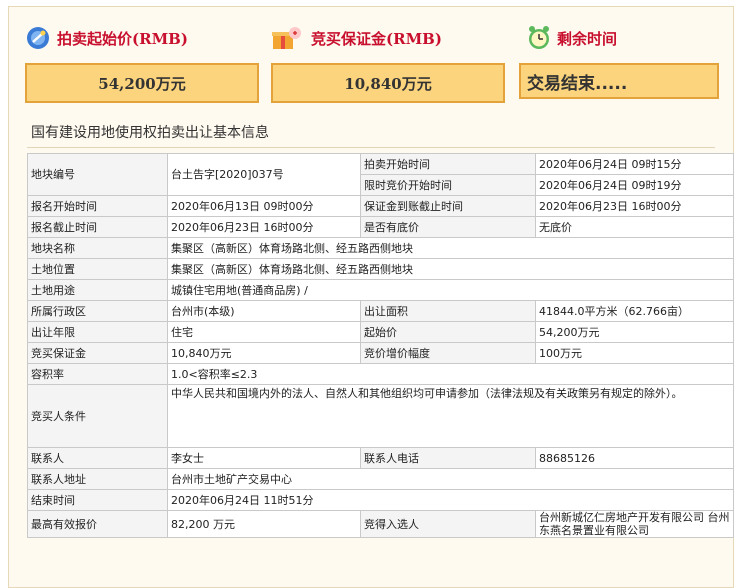  Describe the element at coordinates (97, 458) in the screenshot. I see `contact-label: 联系人` at that location.